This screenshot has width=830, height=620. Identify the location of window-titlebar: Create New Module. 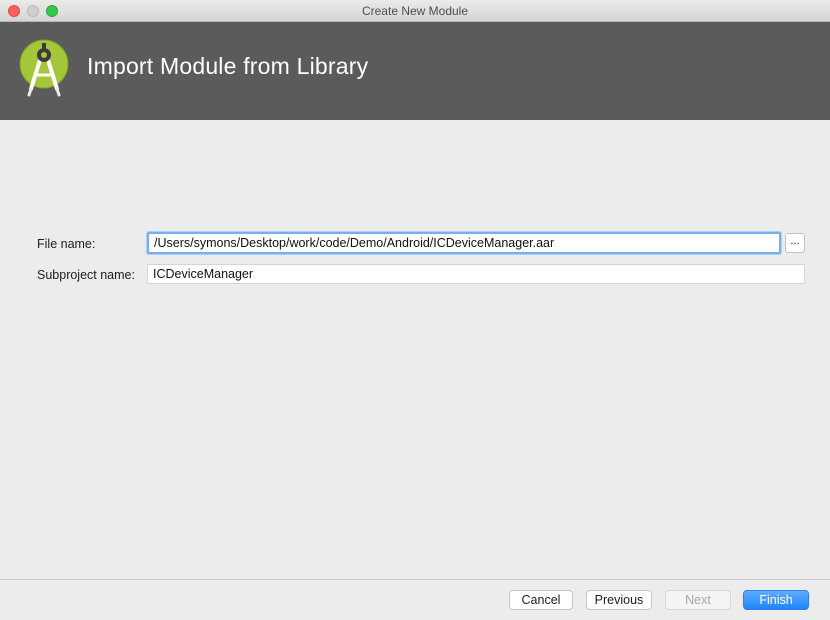
(415, 11).